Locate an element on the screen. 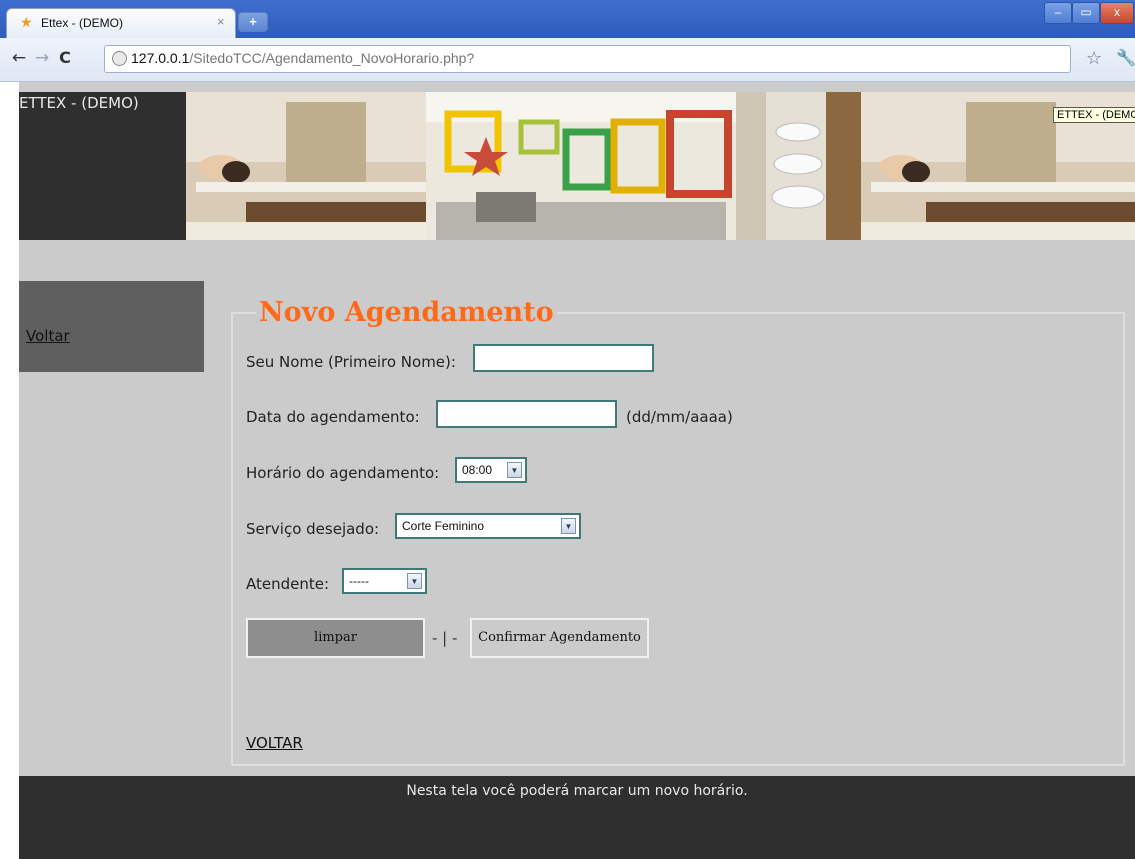 The width and height of the screenshot is (1135, 859). servico-selected-value: Corte Feminino is located at coordinates (443, 526).